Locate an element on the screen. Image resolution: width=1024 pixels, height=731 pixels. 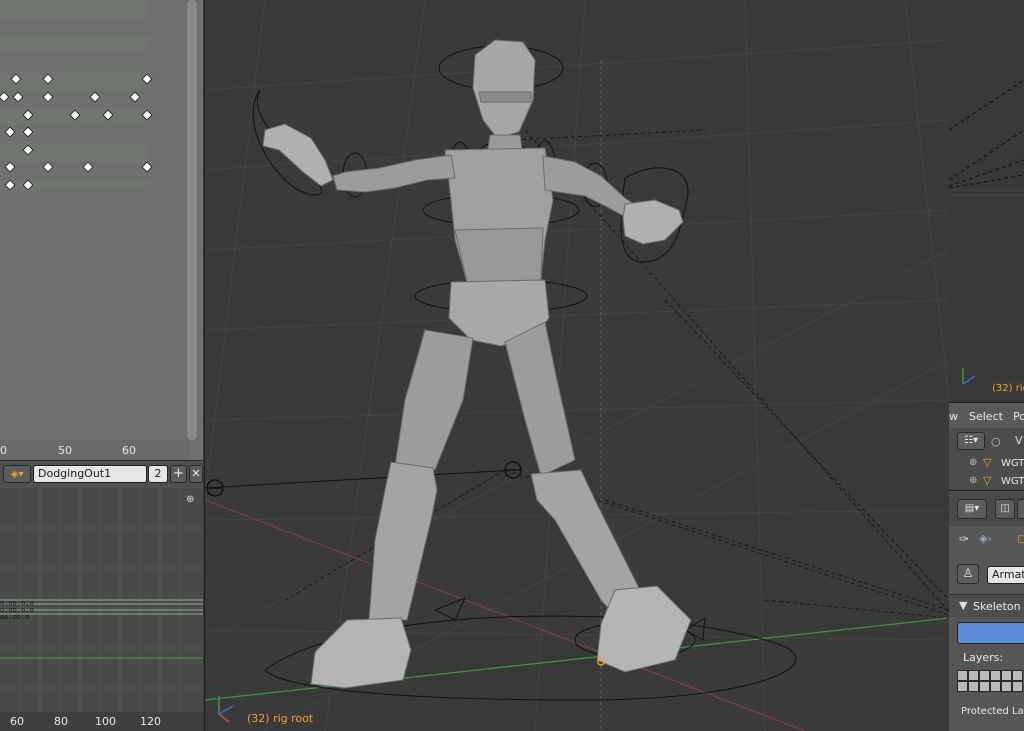
viewport-menu-bar: w Select Po is located at coordinates (986, 415).